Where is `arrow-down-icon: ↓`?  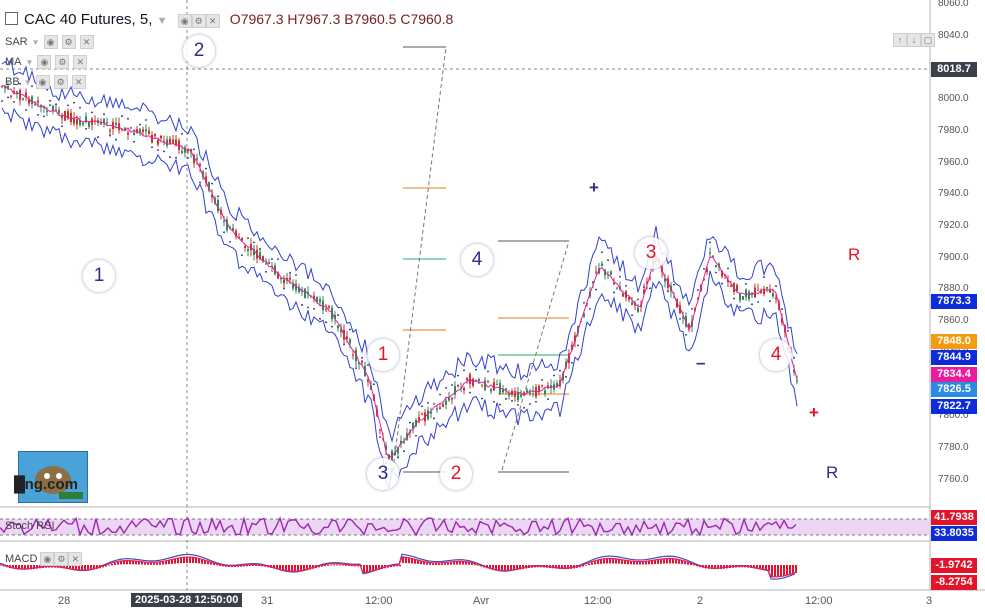 arrow-down-icon: ↓ is located at coordinates (914, 40).